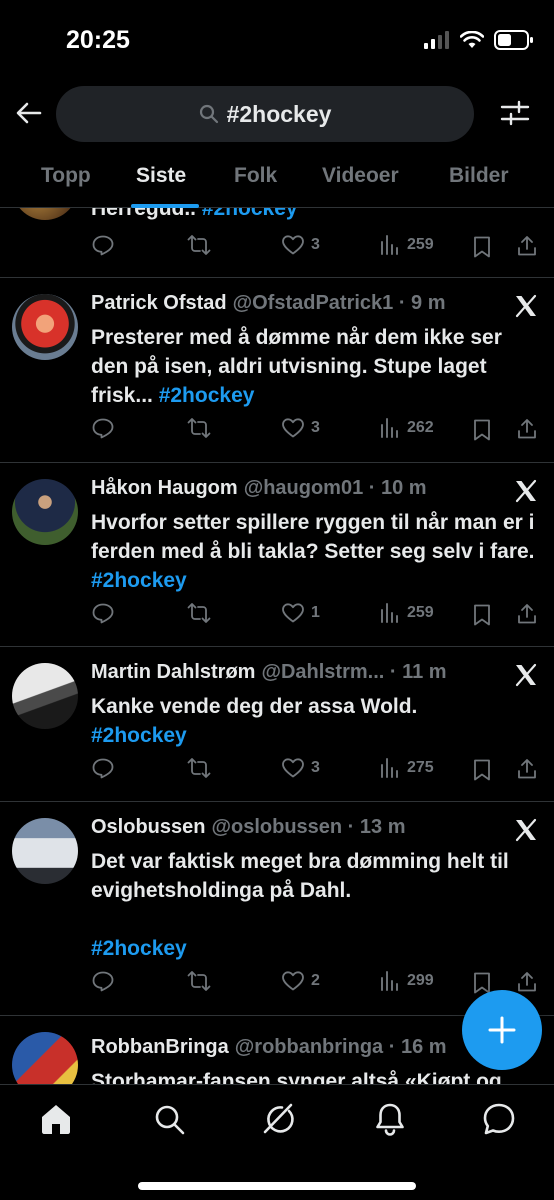  I want to click on filter-settings-icon, so click(515, 113).